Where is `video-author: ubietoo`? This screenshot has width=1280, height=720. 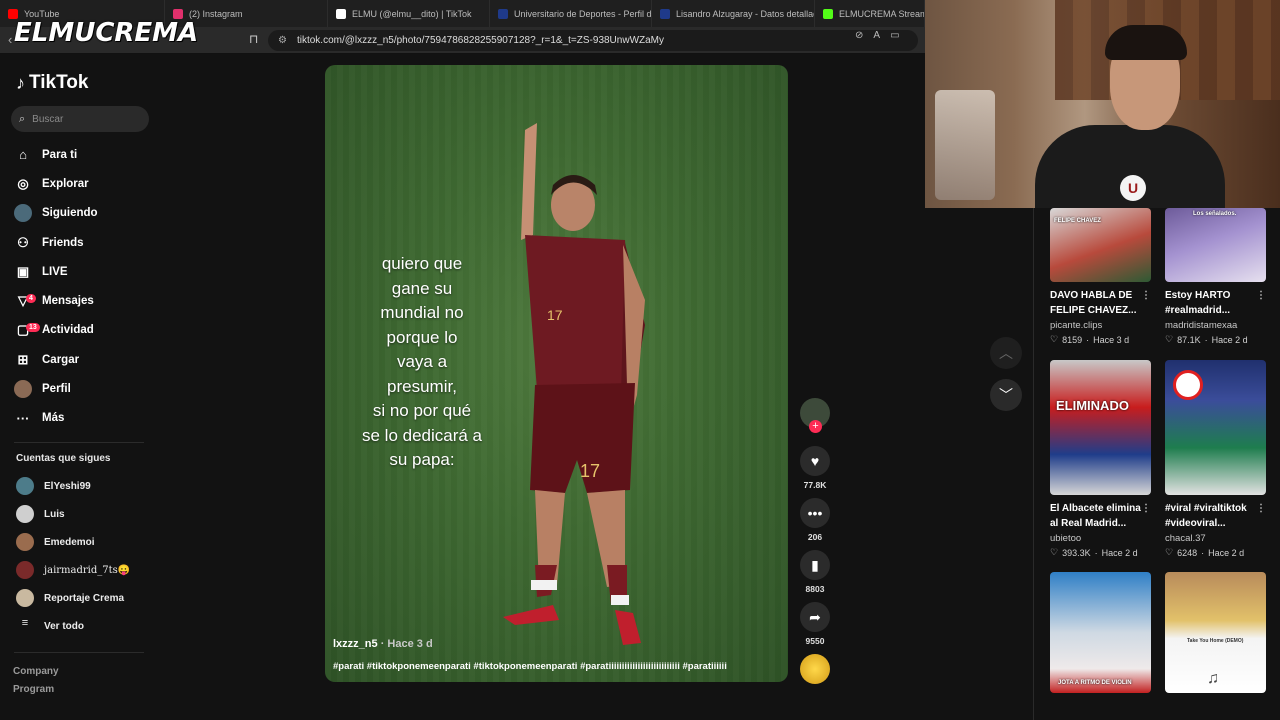
video-author: ubietoo is located at coordinates (1100, 538).